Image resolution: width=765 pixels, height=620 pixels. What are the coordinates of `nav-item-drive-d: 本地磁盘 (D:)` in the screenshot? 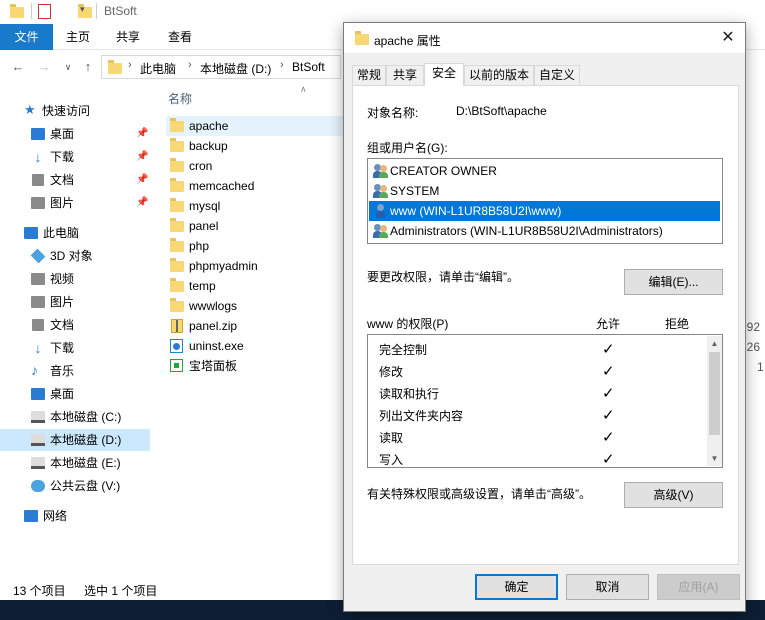 It's located at (75, 440).